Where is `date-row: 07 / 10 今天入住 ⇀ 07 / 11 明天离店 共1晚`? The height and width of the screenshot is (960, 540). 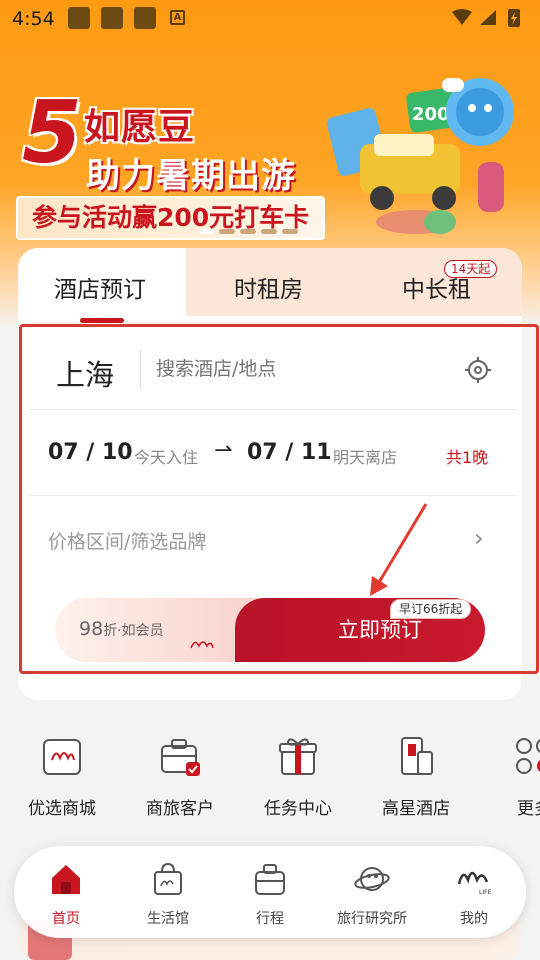 date-row: 07 / 10 今天入住 ⇀ 07 / 11 明天离店 共1晚 is located at coordinates (272, 453).